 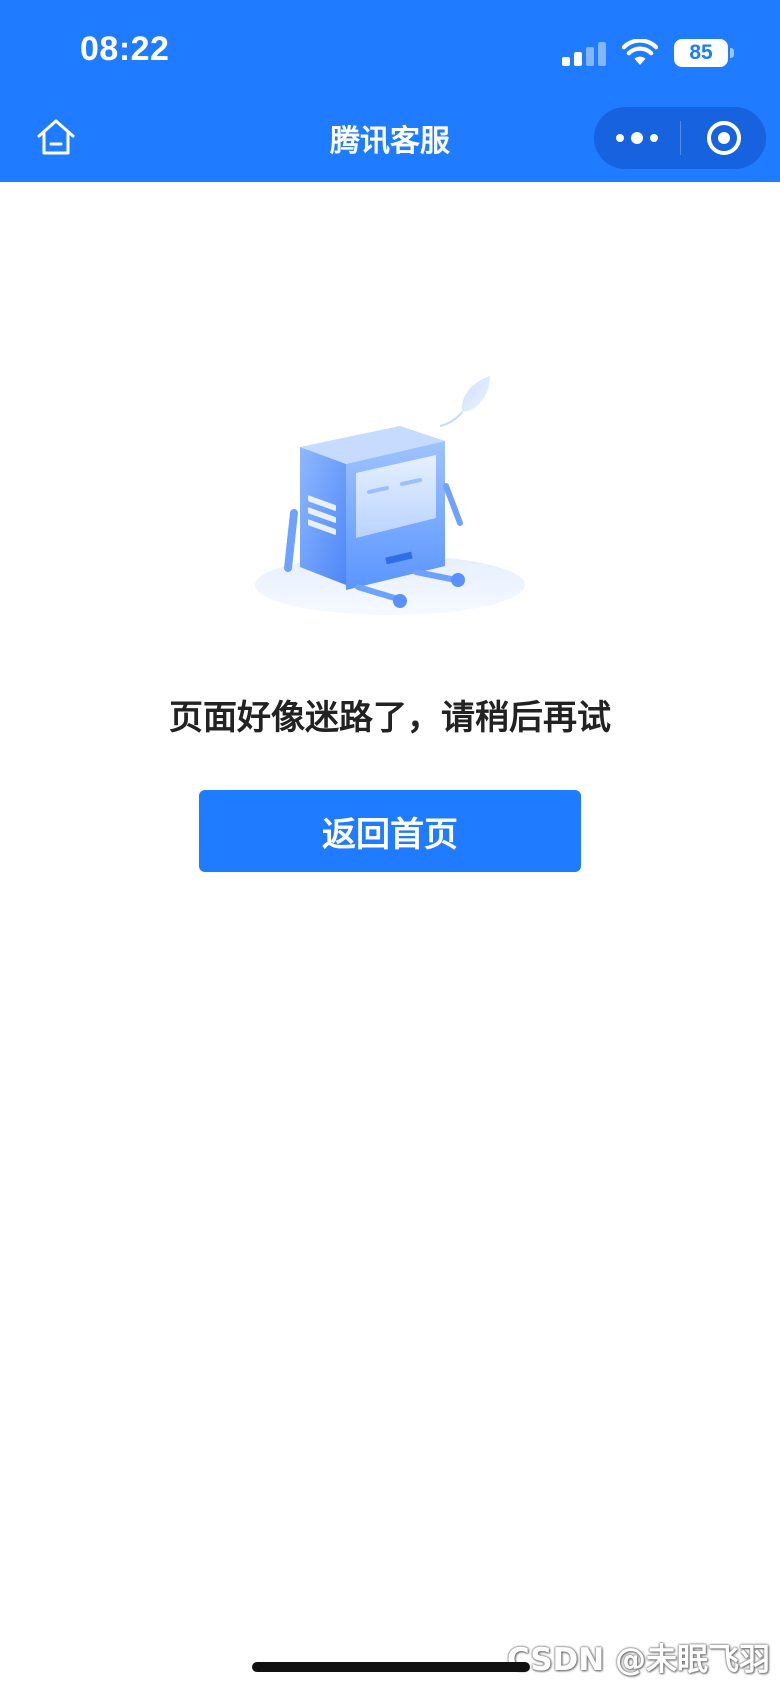 I want to click on battery-level: 85, so click(x=701, y=52).